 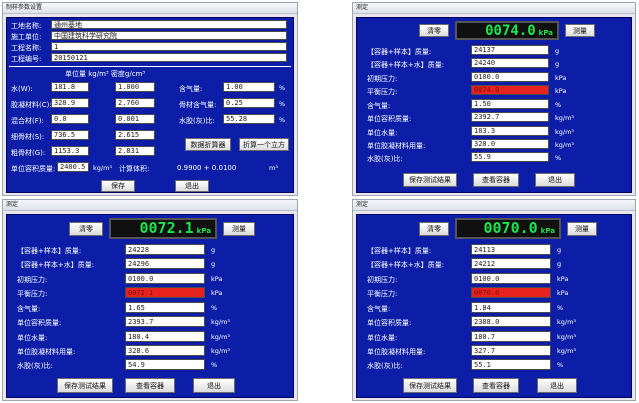 What do you see at coordinates (249, 103) in the screenshot?
I see `aggregate-air-field: 0.25` at bounding box center [249, 103].